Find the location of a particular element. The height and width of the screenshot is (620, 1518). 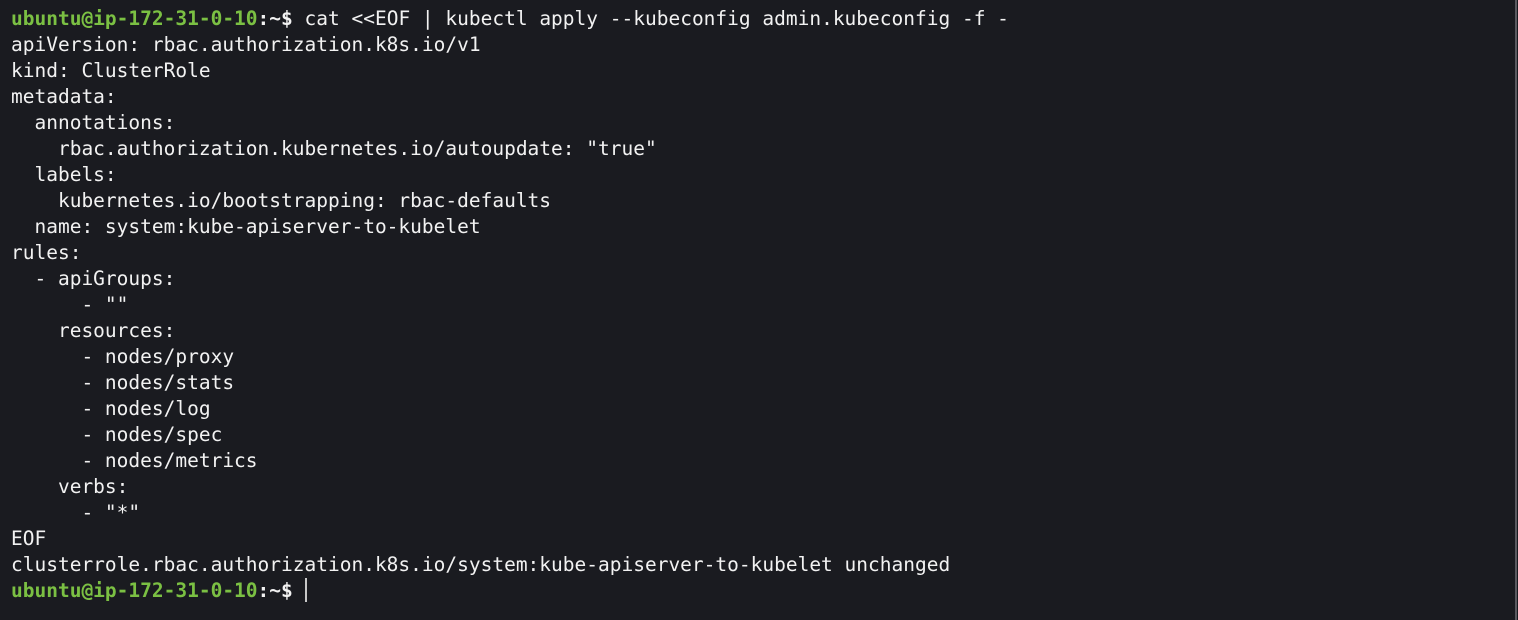

output-line: verbs: is located at coordinates (70, 486).